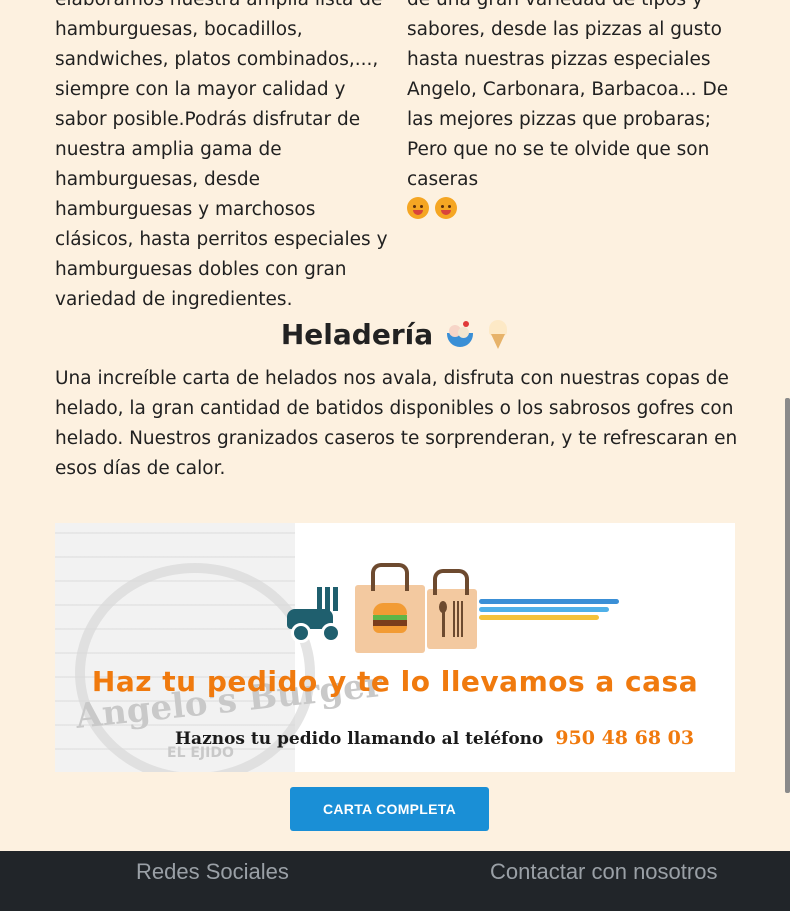 The width and height of the screenshot is (790, 911). I want to click on yum-face-icon, so click(446, 208).